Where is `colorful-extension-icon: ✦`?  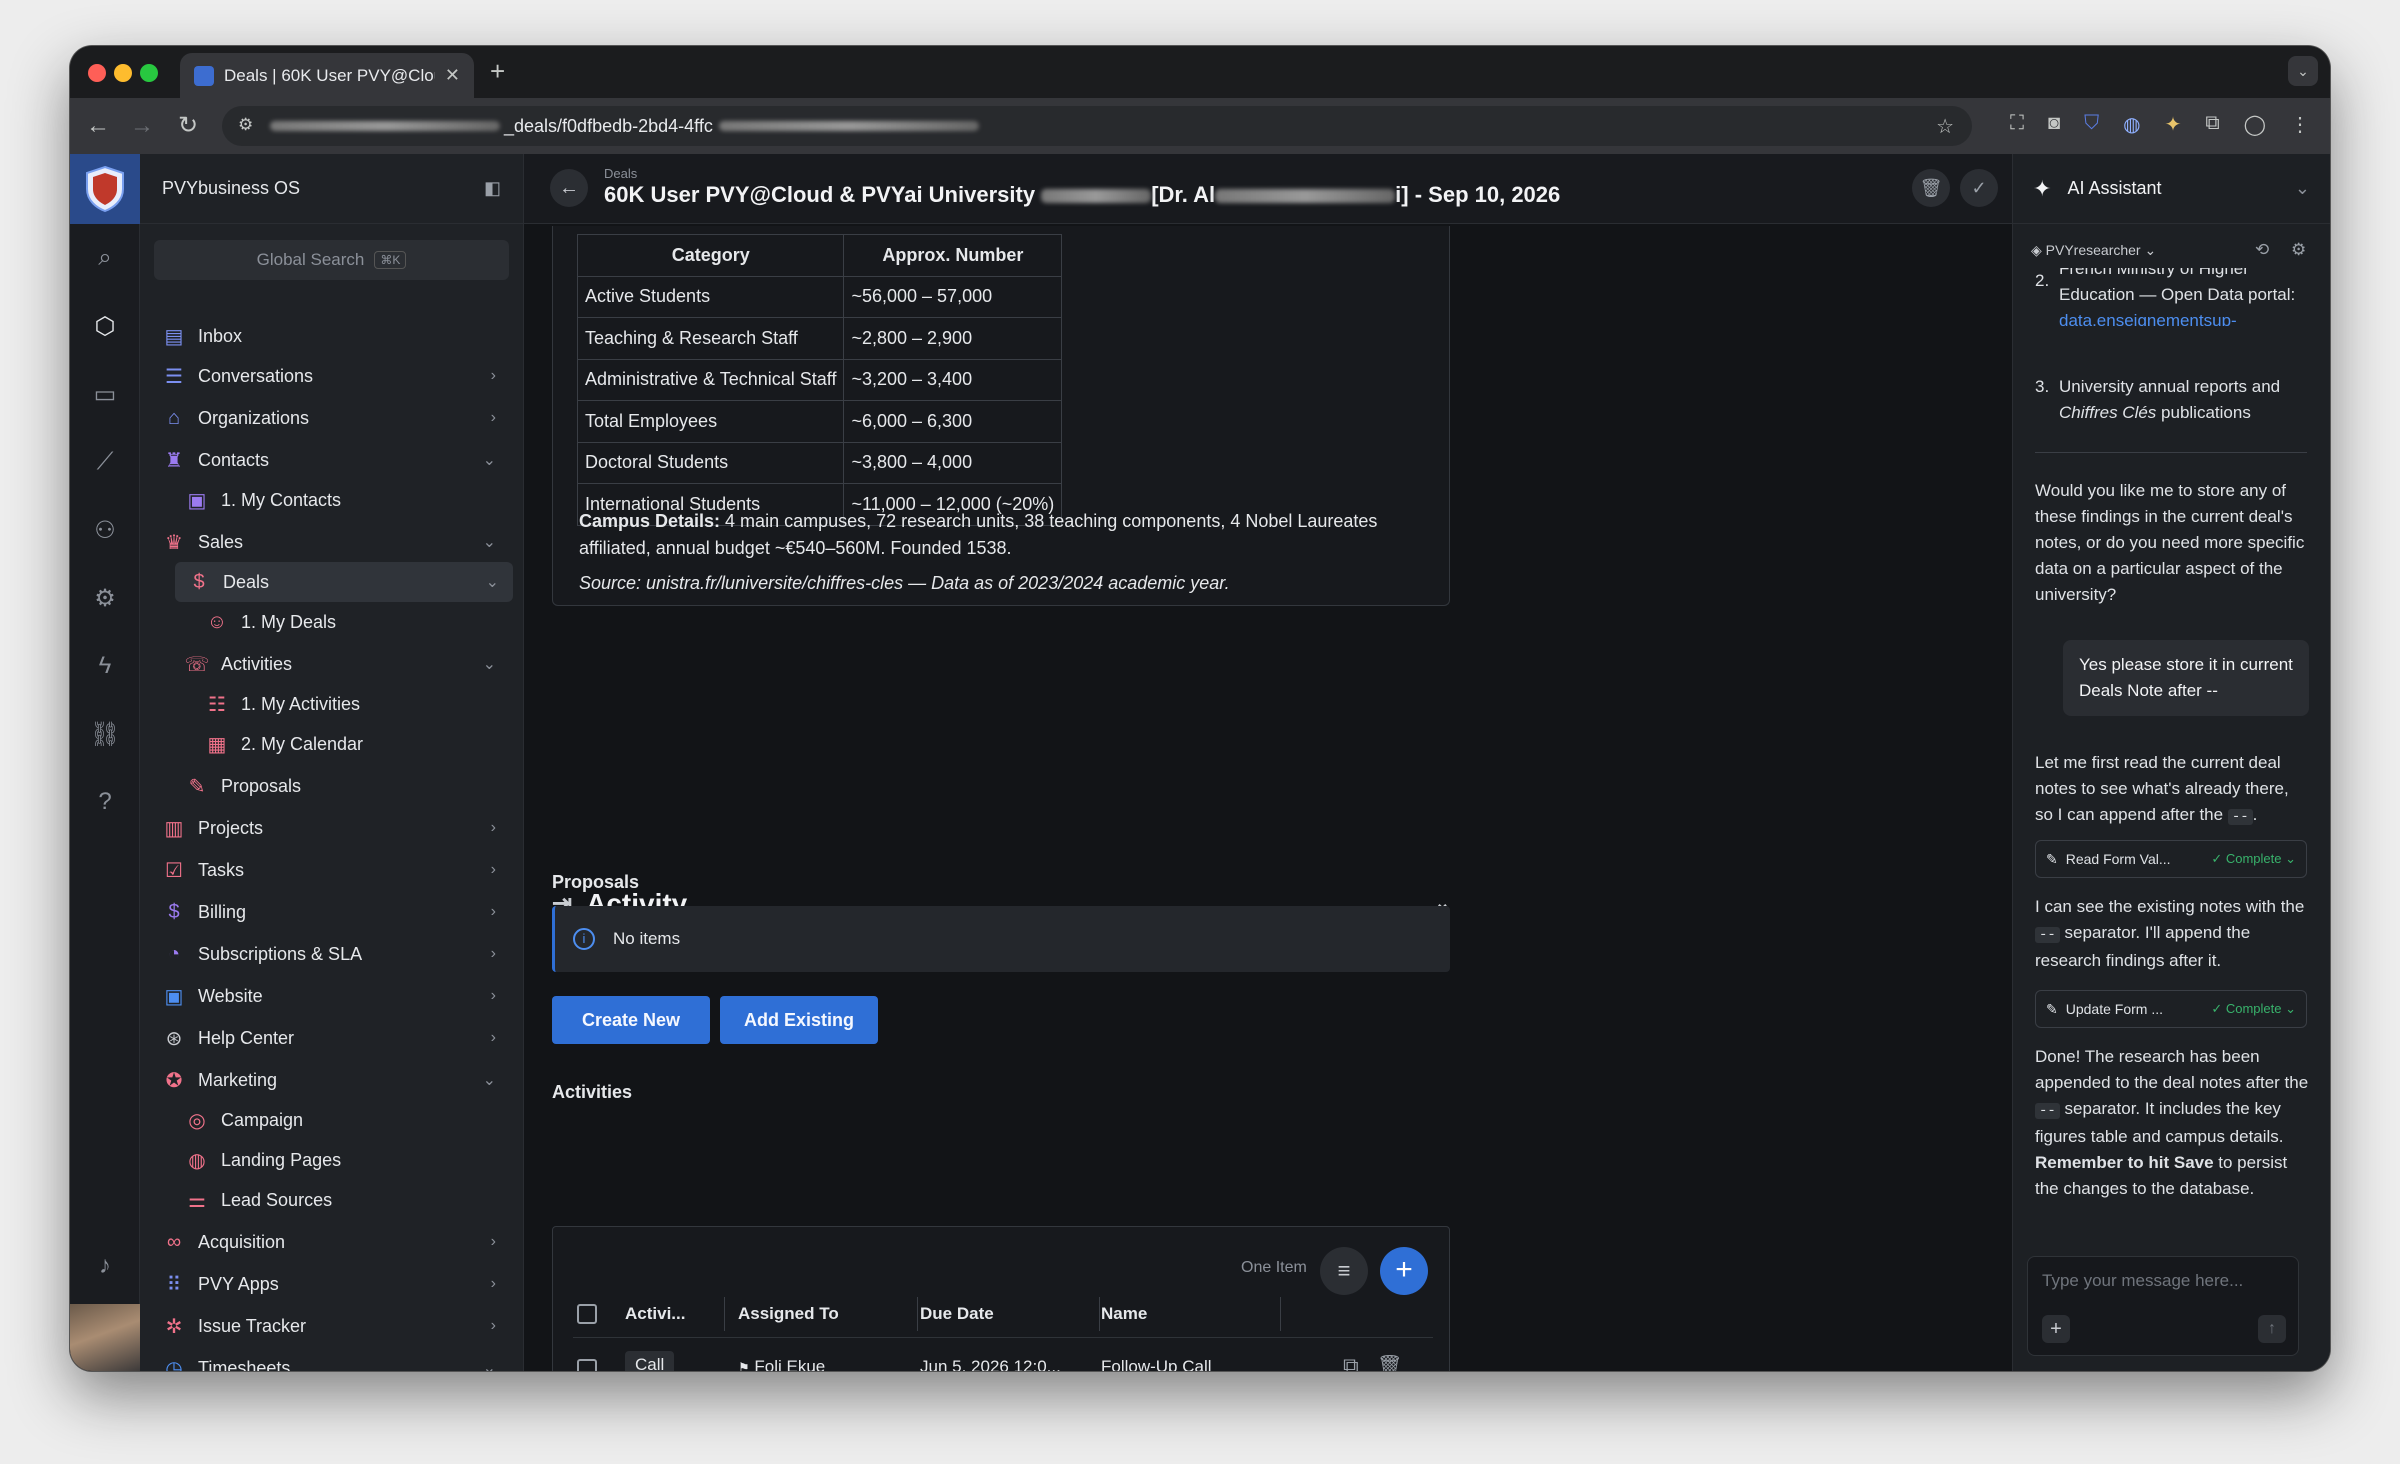
colorful-extension-icon: ✦ is located at coordinates (2173, 124).